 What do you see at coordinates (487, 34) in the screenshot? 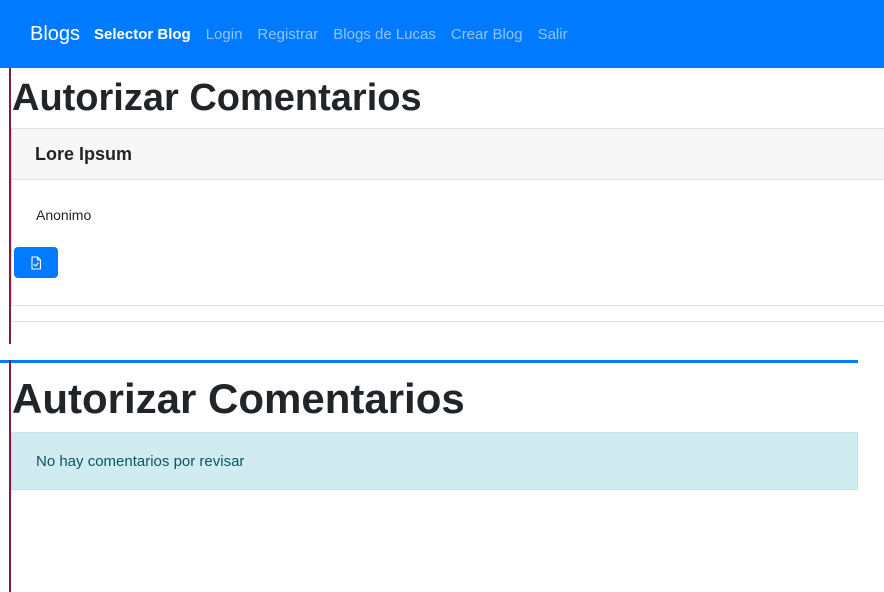
I see `nav-link-crear-blog: Crear Blog` at bounding box center [487, 34].